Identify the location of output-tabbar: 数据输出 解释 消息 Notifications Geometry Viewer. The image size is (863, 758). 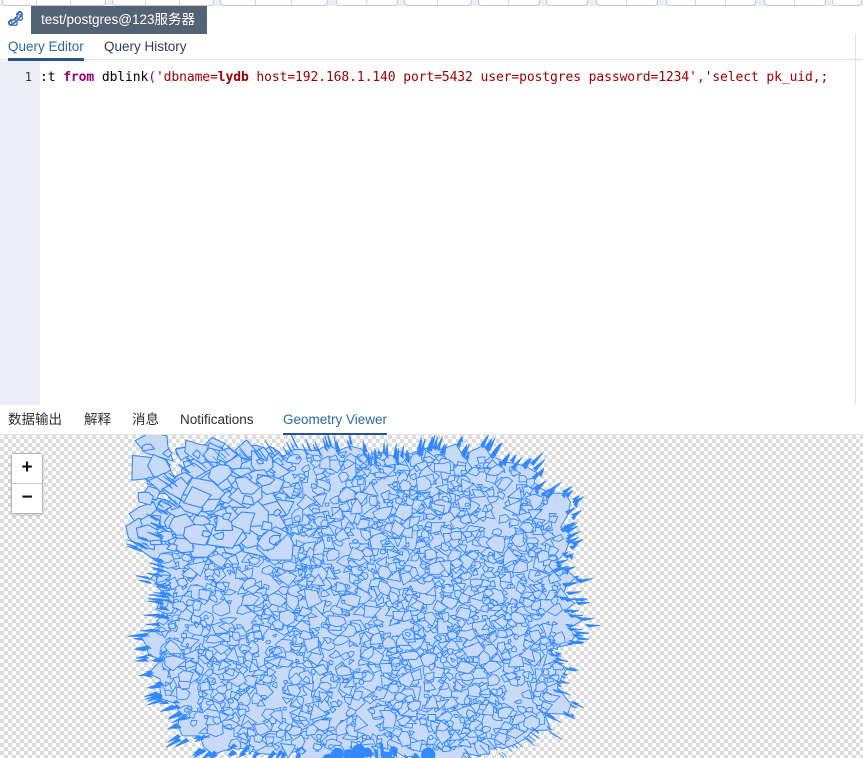
(431, 420).